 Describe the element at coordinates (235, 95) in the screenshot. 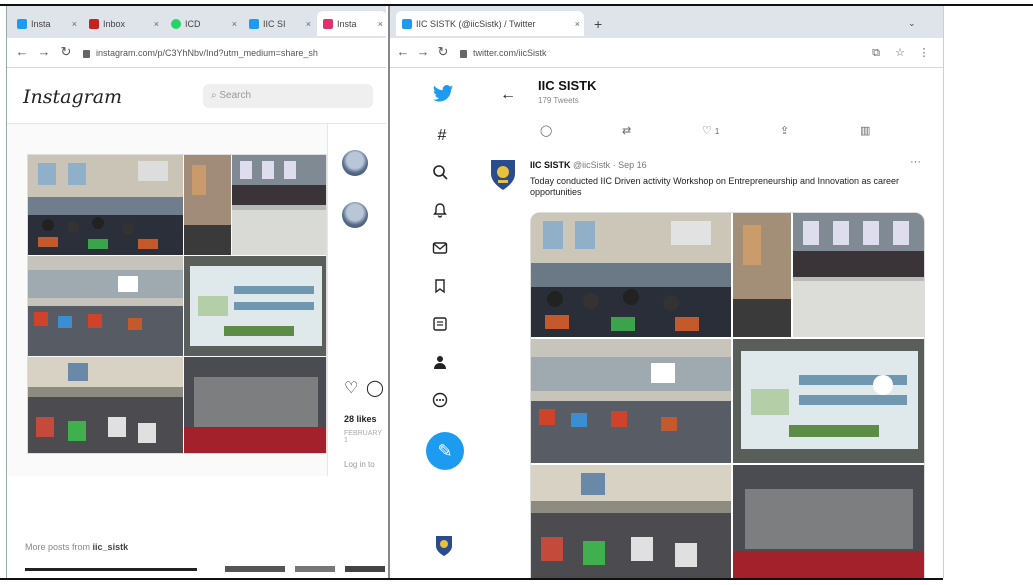

I see `search-placeholder: Search` at that location.